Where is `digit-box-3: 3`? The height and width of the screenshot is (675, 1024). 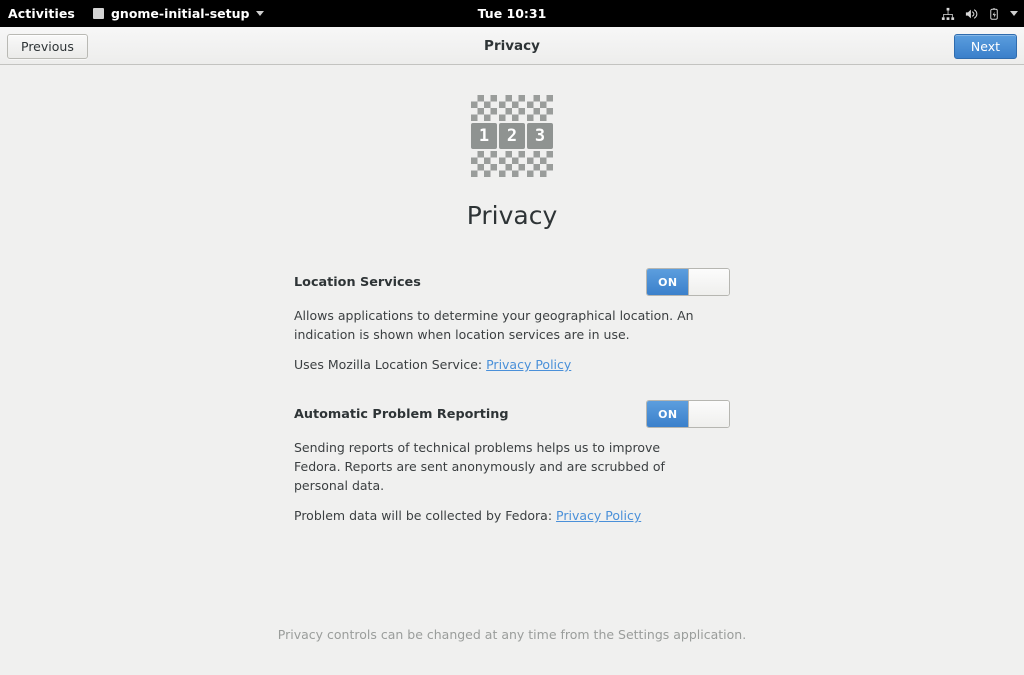 digit-box-3: 3 is located at coordinates (540, 136).